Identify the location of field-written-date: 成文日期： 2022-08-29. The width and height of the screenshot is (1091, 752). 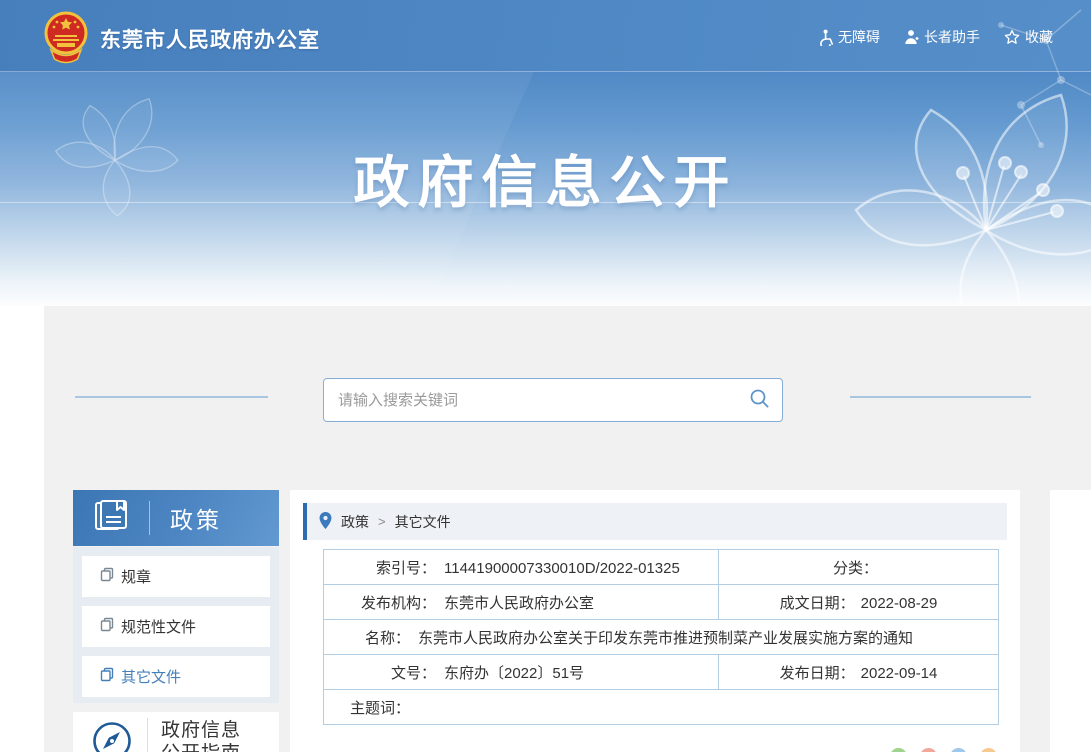
(858, 602).